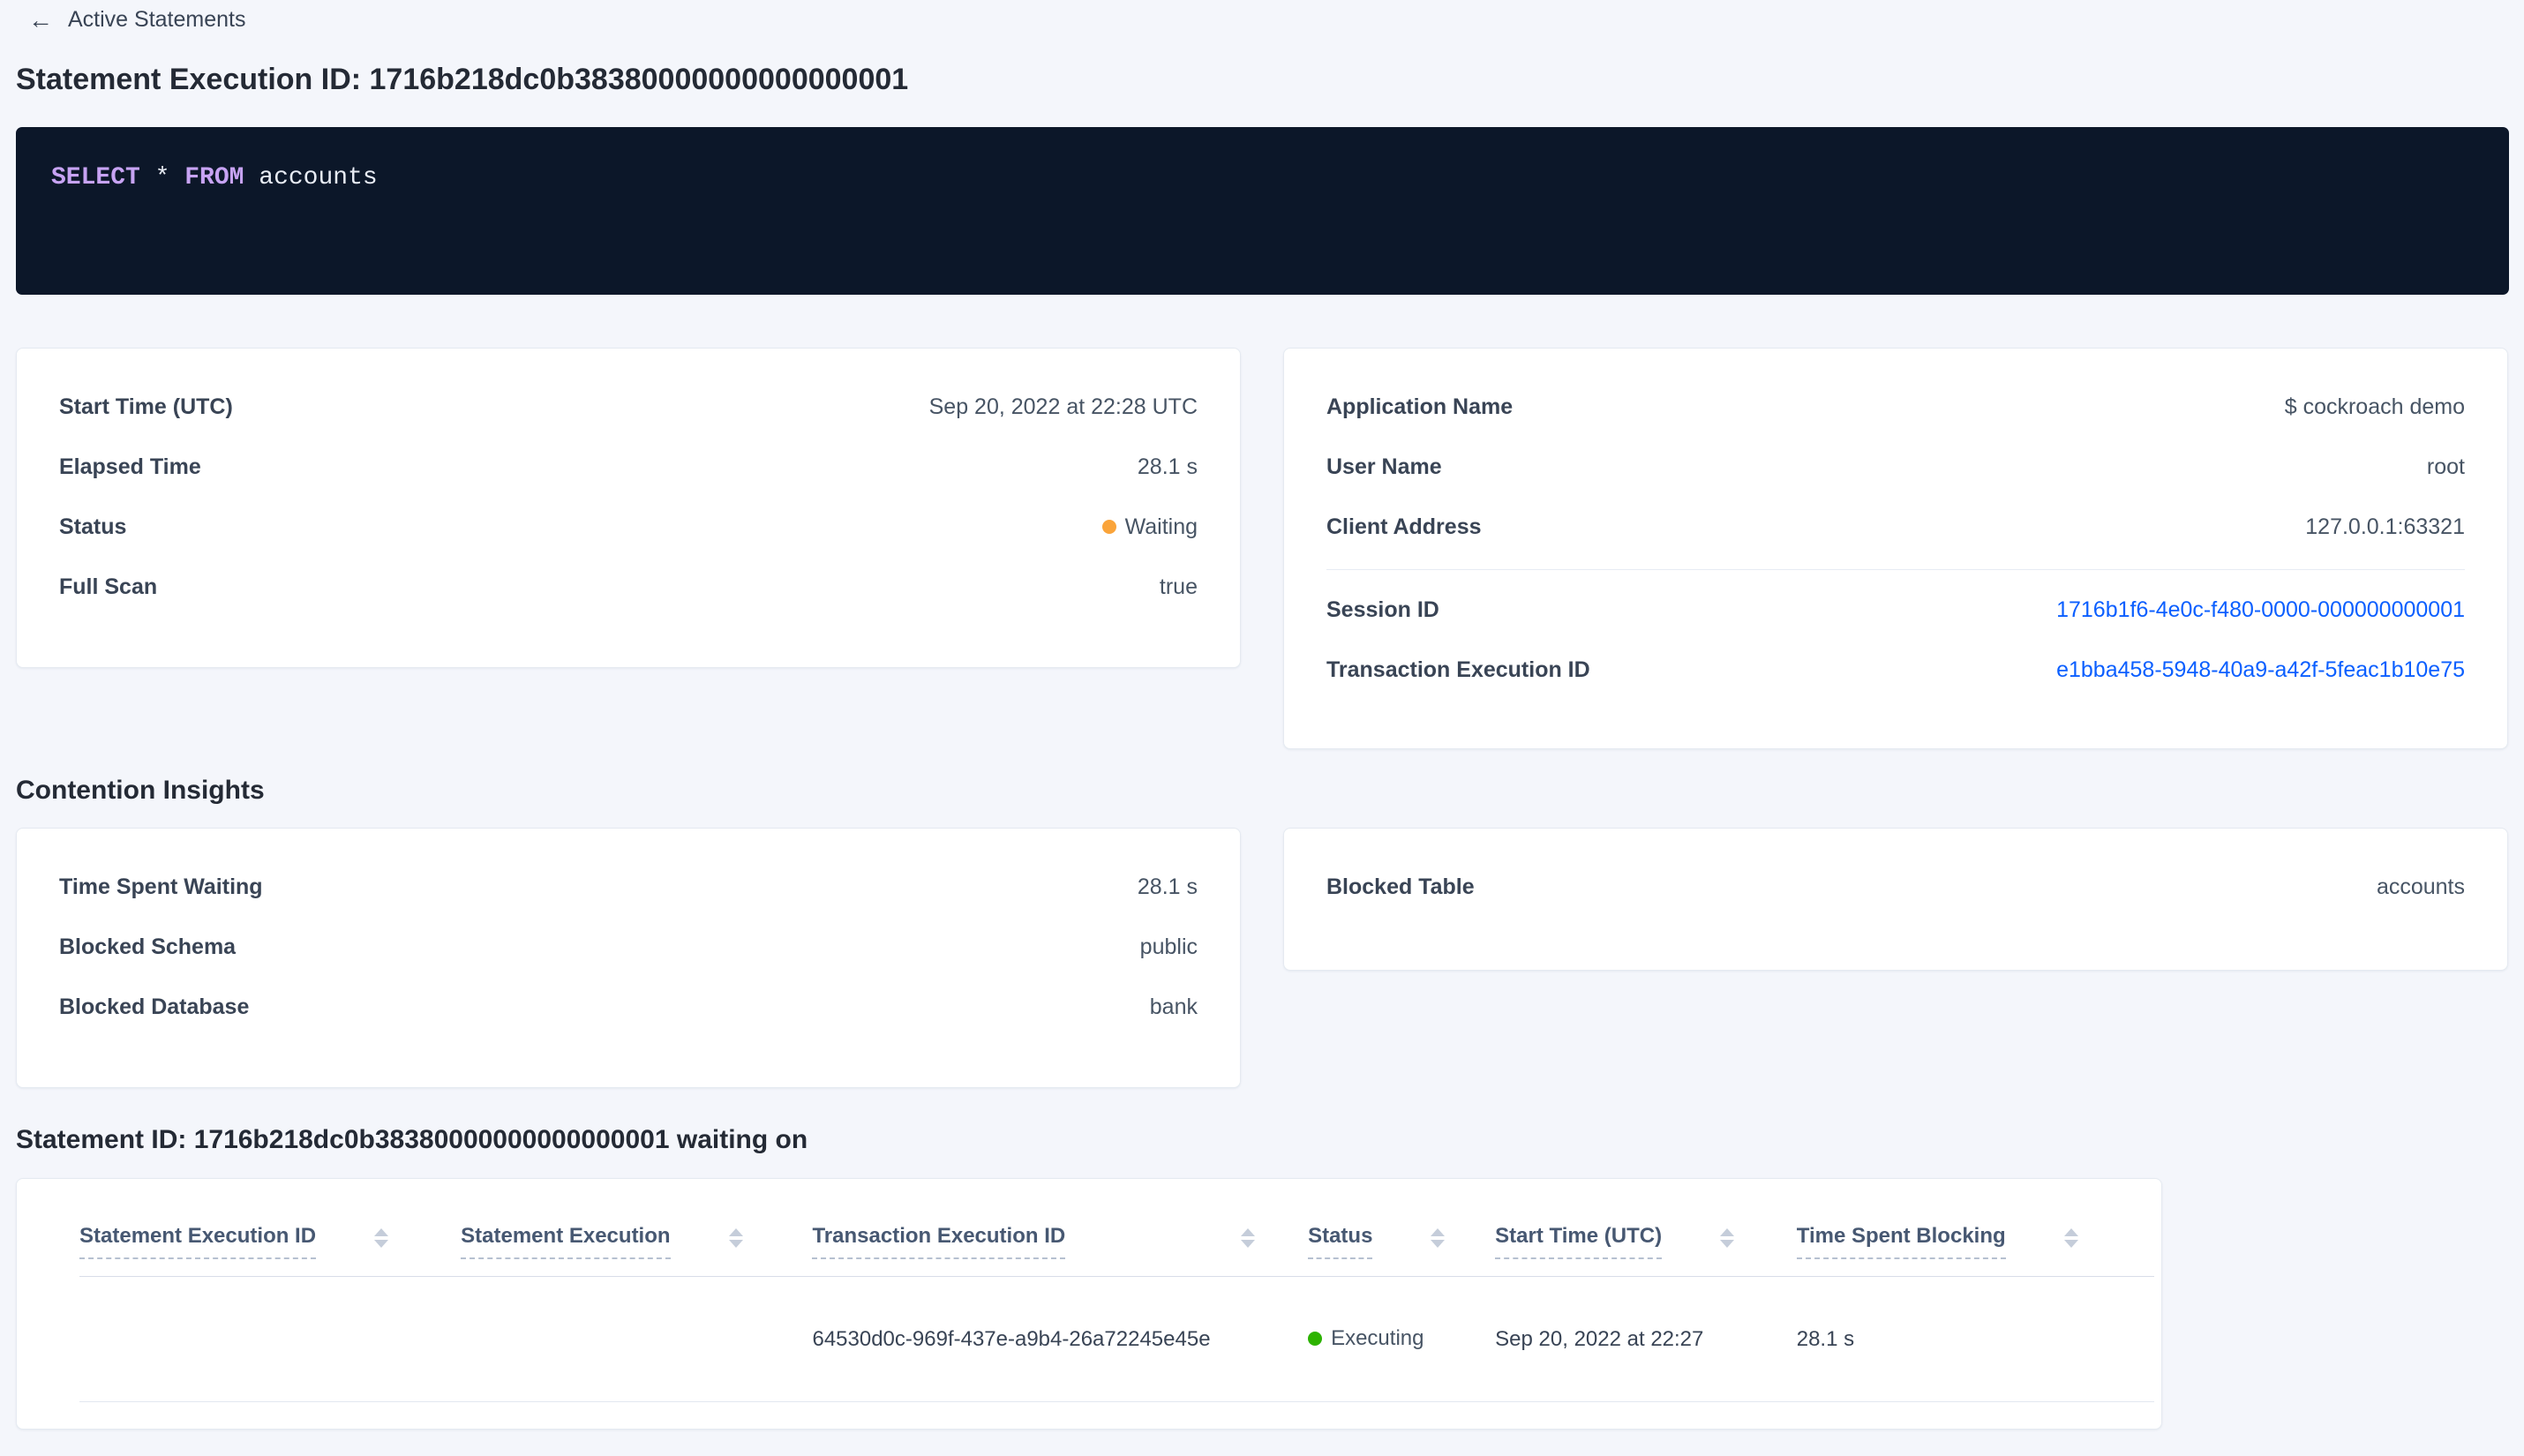 This screenshot has width=2524, height=1456. Describe the element at coordinates (157, 19) in the screenshot. I see `back-link-label: Active Statements` at that location.